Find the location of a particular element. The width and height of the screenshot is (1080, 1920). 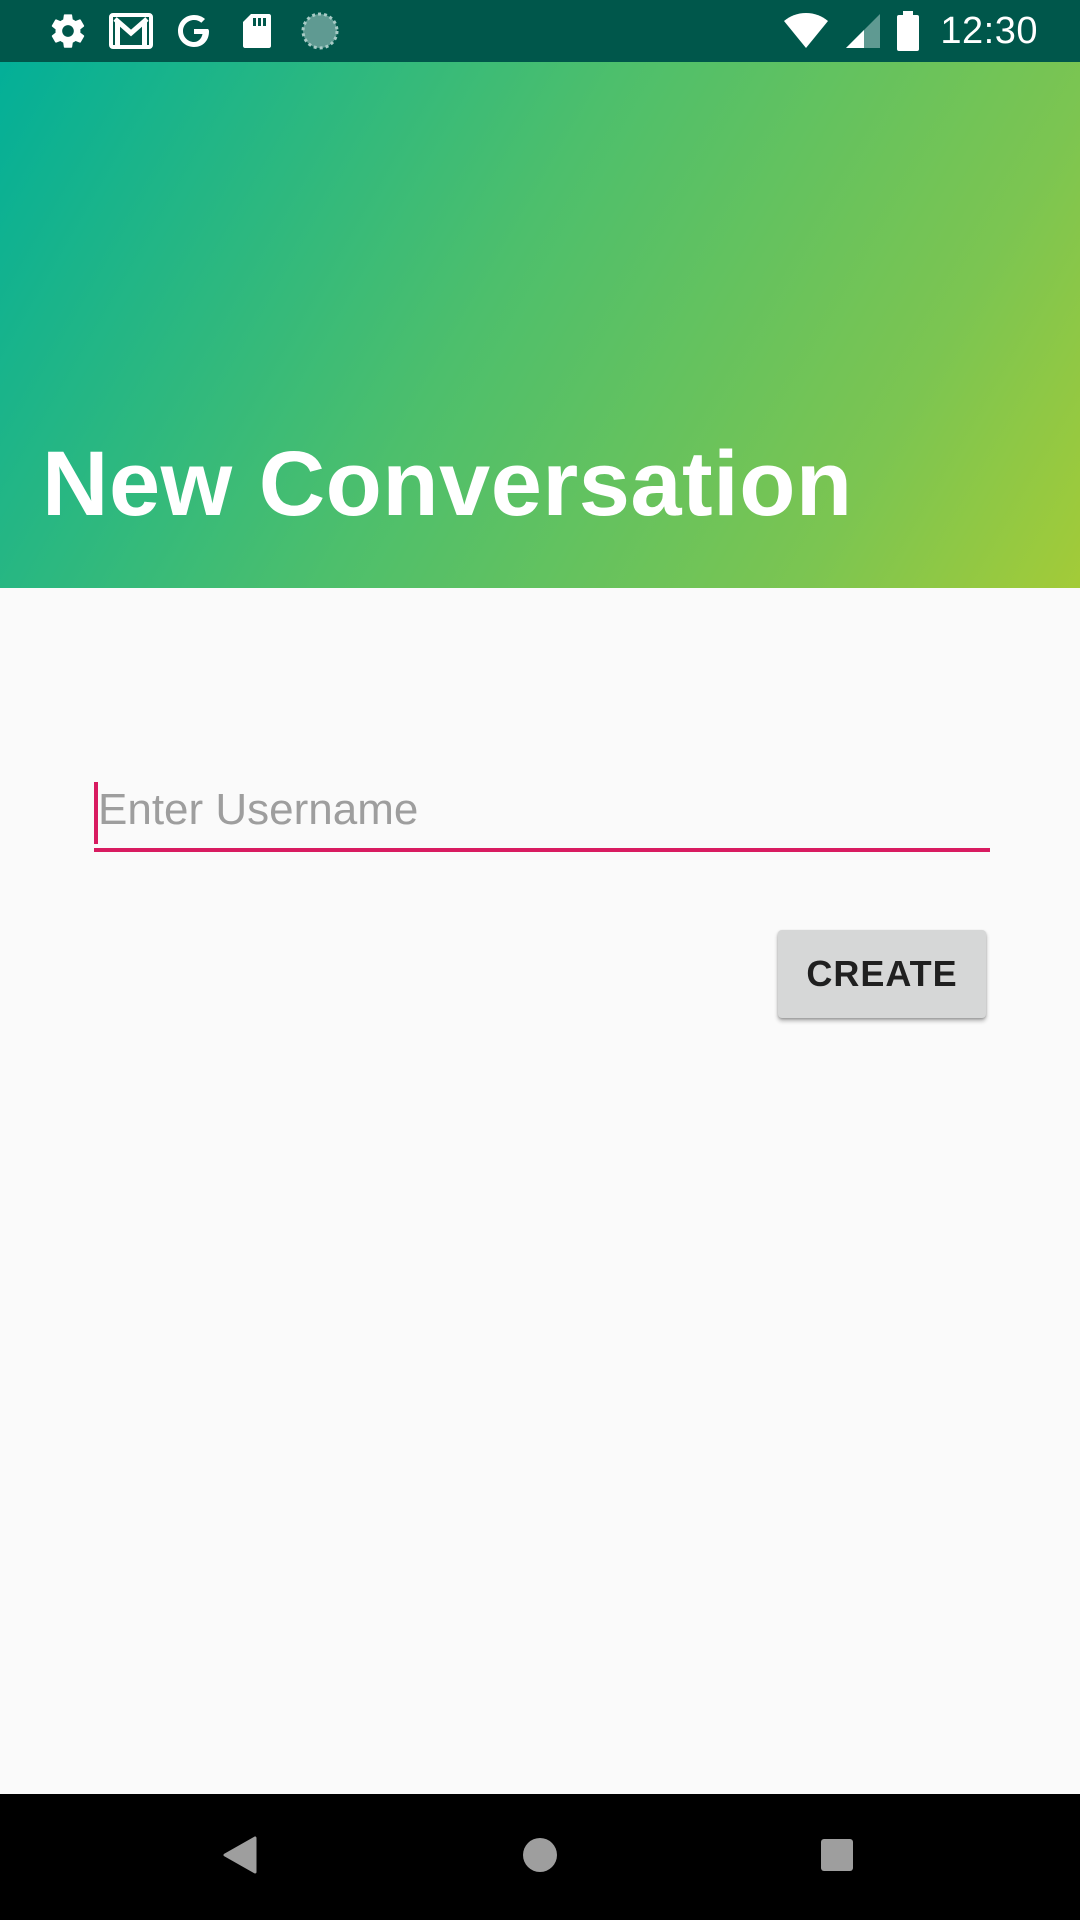

battery-icon is located at coordinates (908, 31).